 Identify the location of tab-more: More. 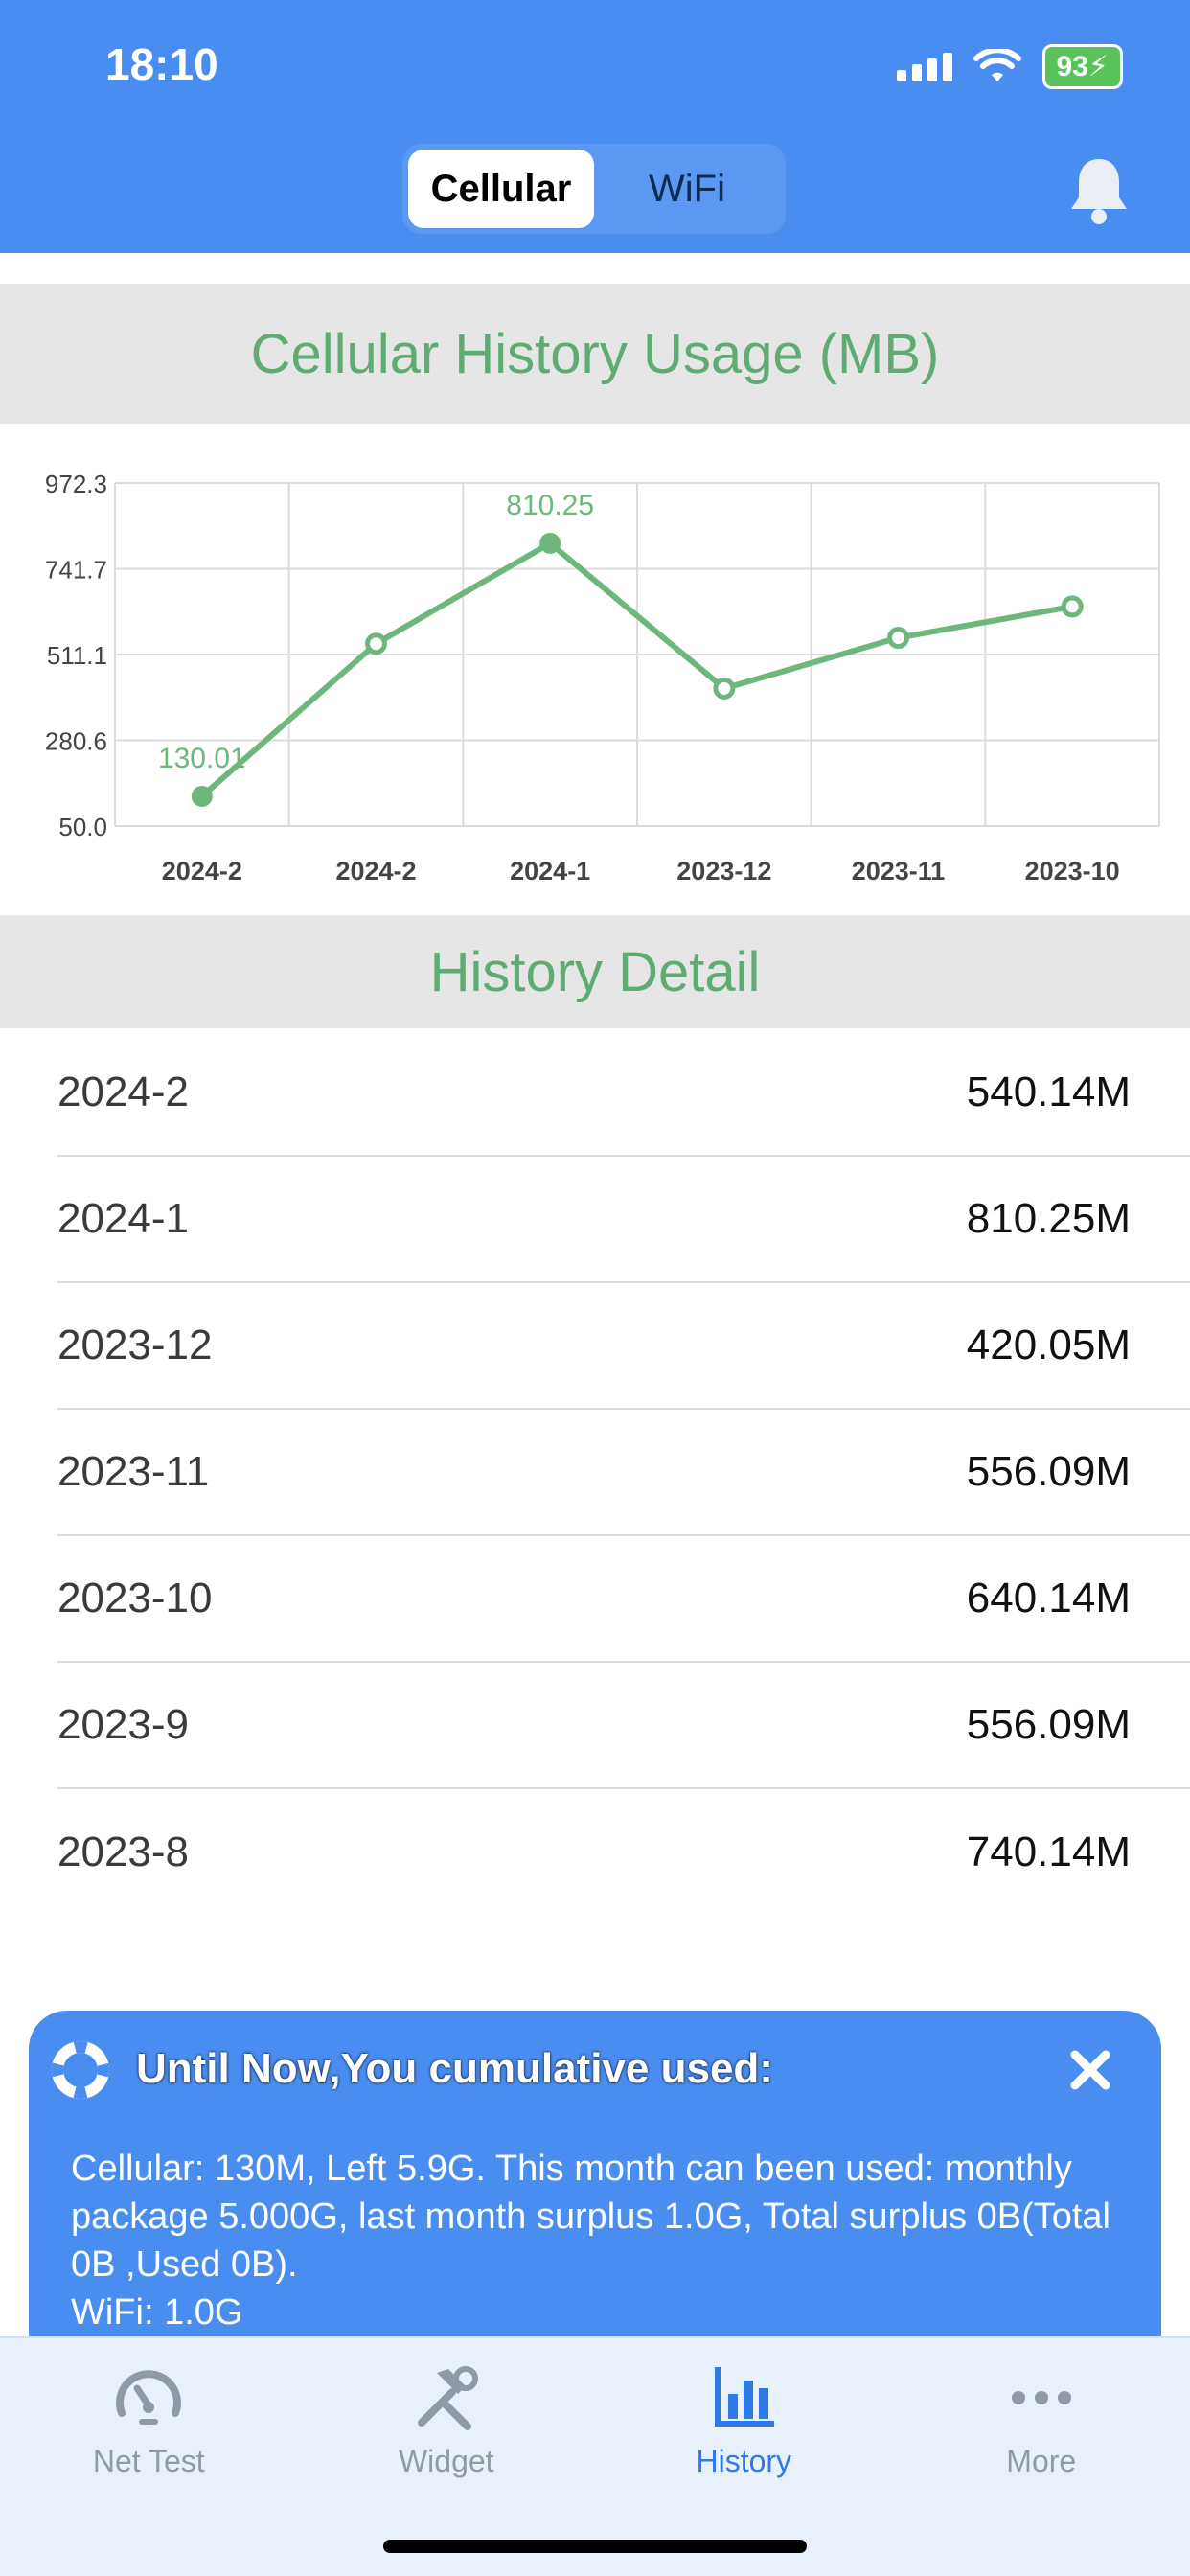
(1041, 2457).